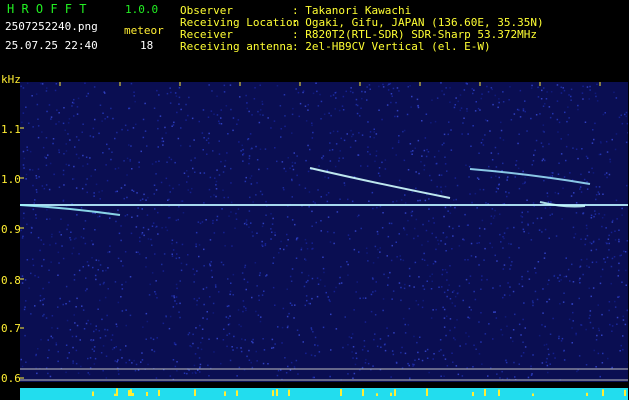  I want to click on freq-tick: 0.7, so click(11, 328).